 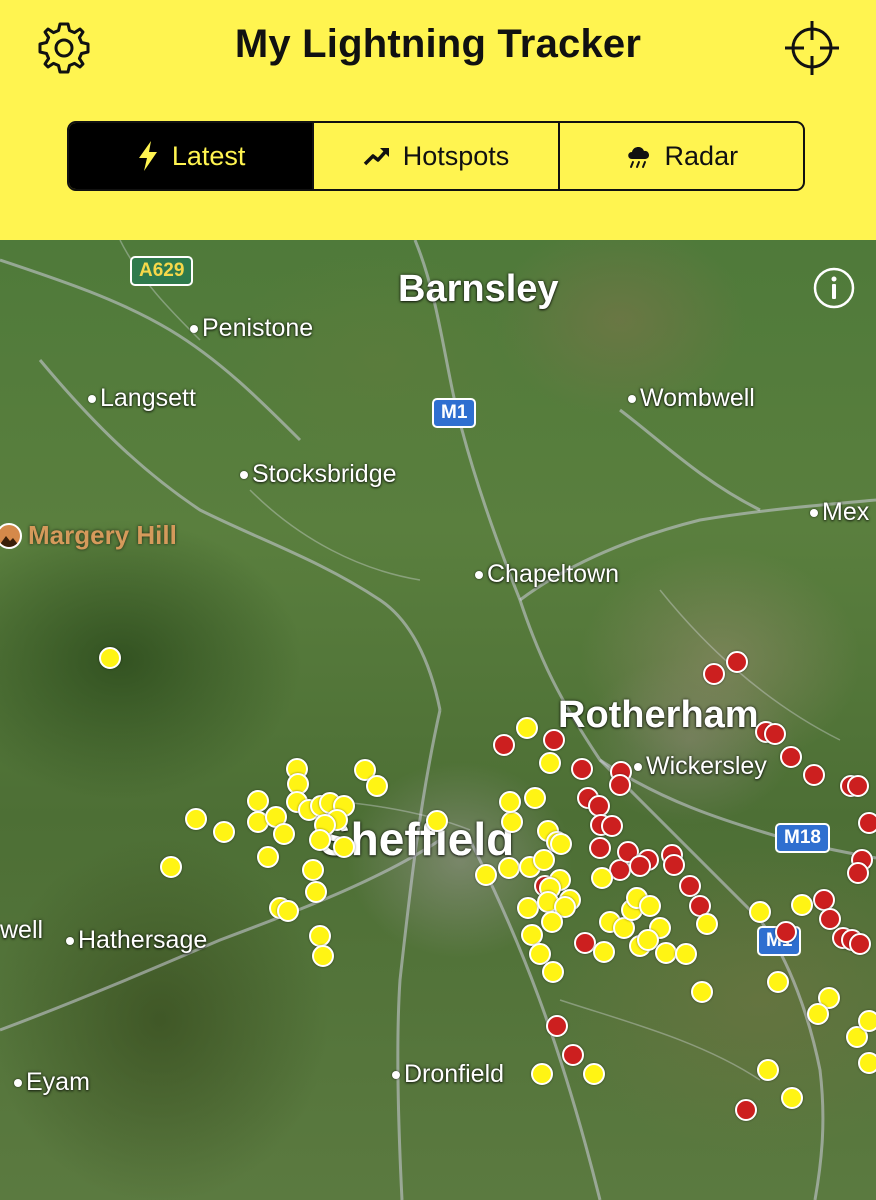 I want to click on trend-up-icon, so click(x=376, y=157).